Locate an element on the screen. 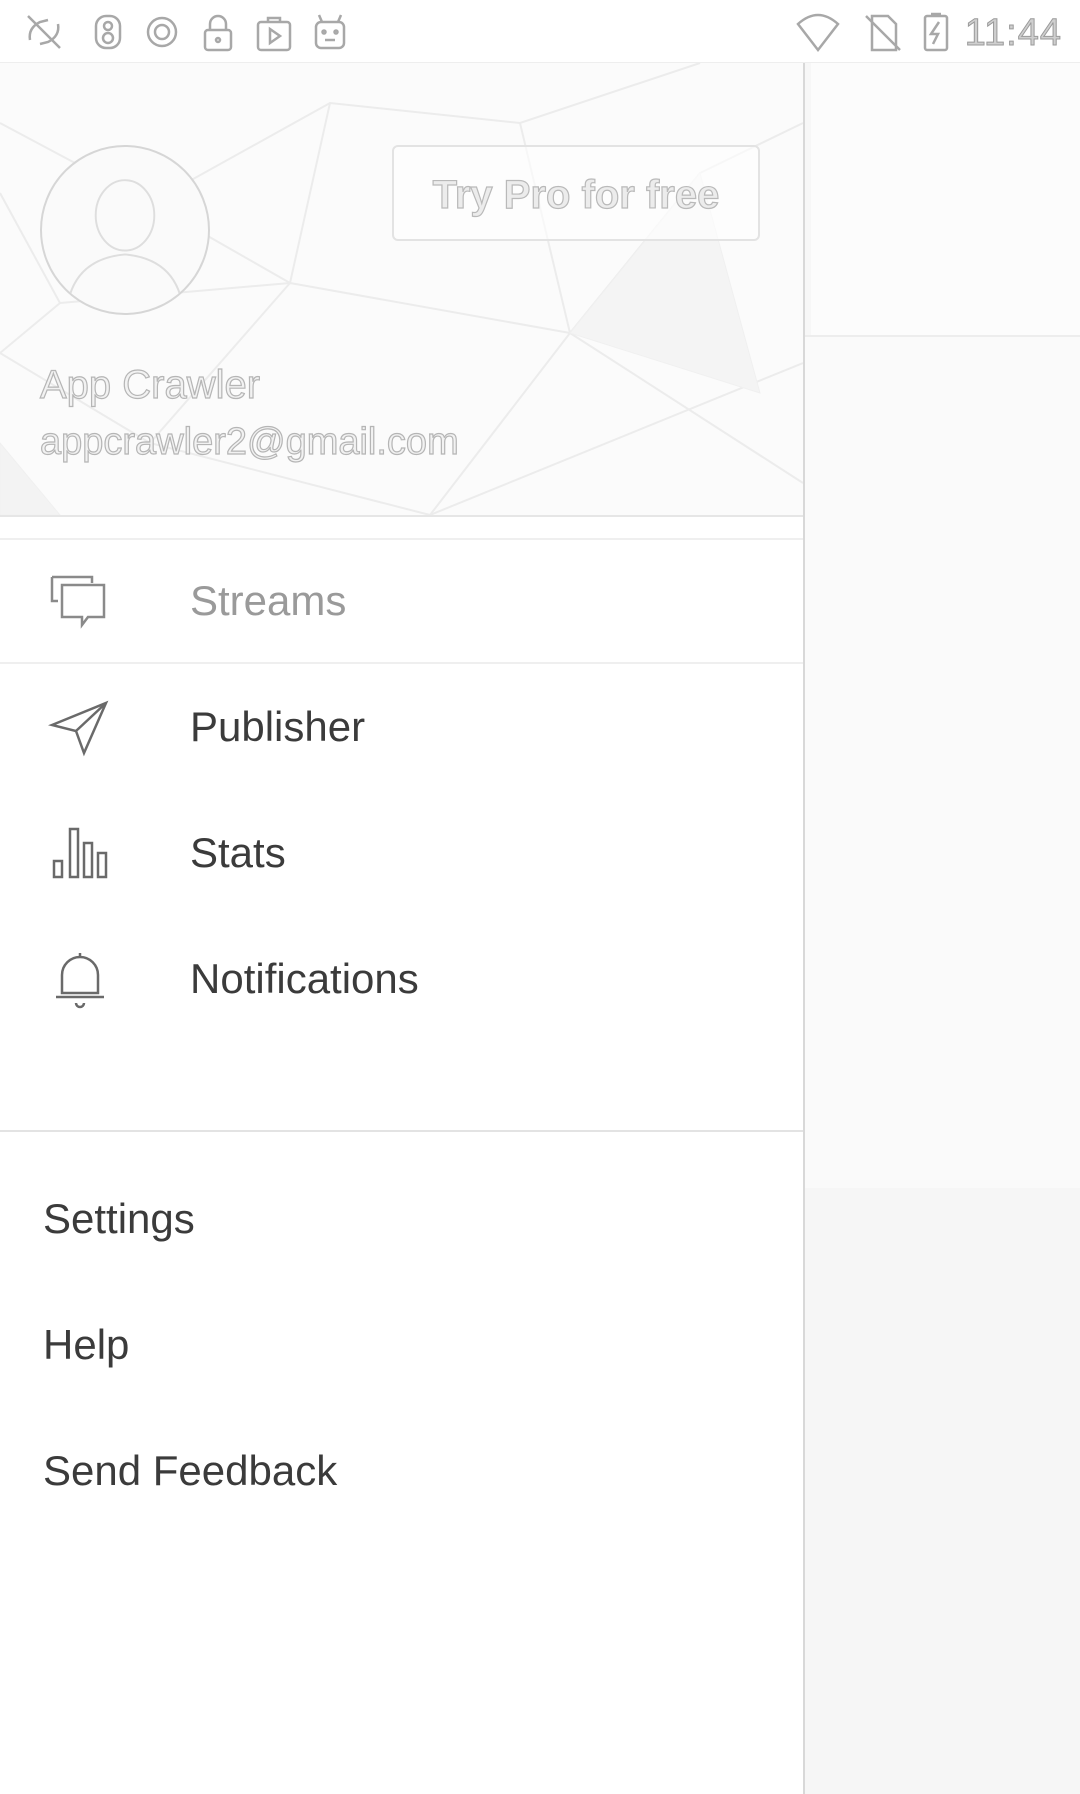 This screenshot has height=1794, width=1080. wifi-icon is located at coordinates (818, 32).